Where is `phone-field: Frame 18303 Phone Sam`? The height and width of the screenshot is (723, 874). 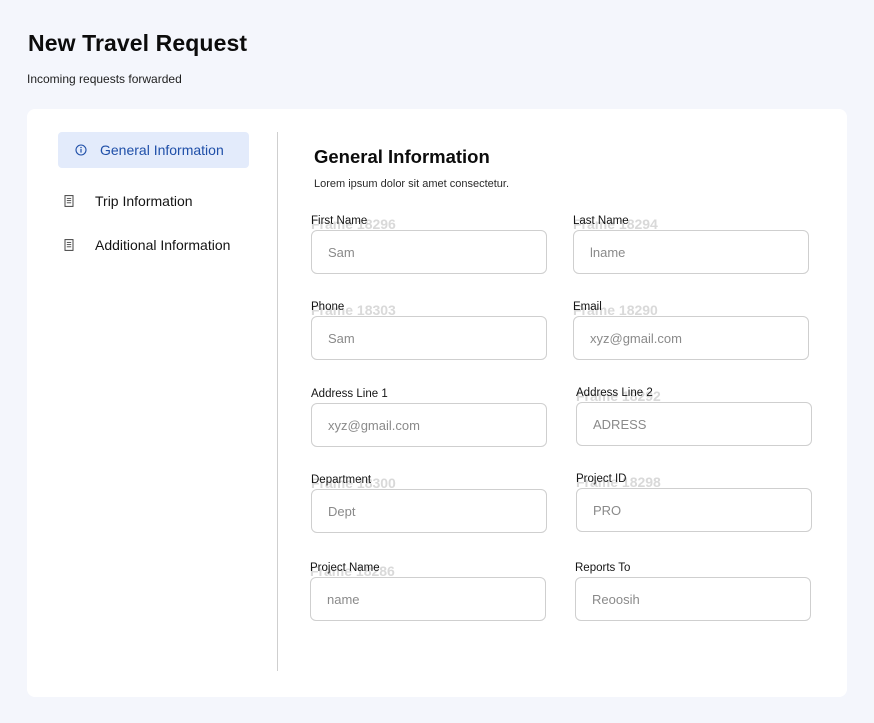 phone-field: Frame 18303 Phone Sam is located at coordinates (429, 330).